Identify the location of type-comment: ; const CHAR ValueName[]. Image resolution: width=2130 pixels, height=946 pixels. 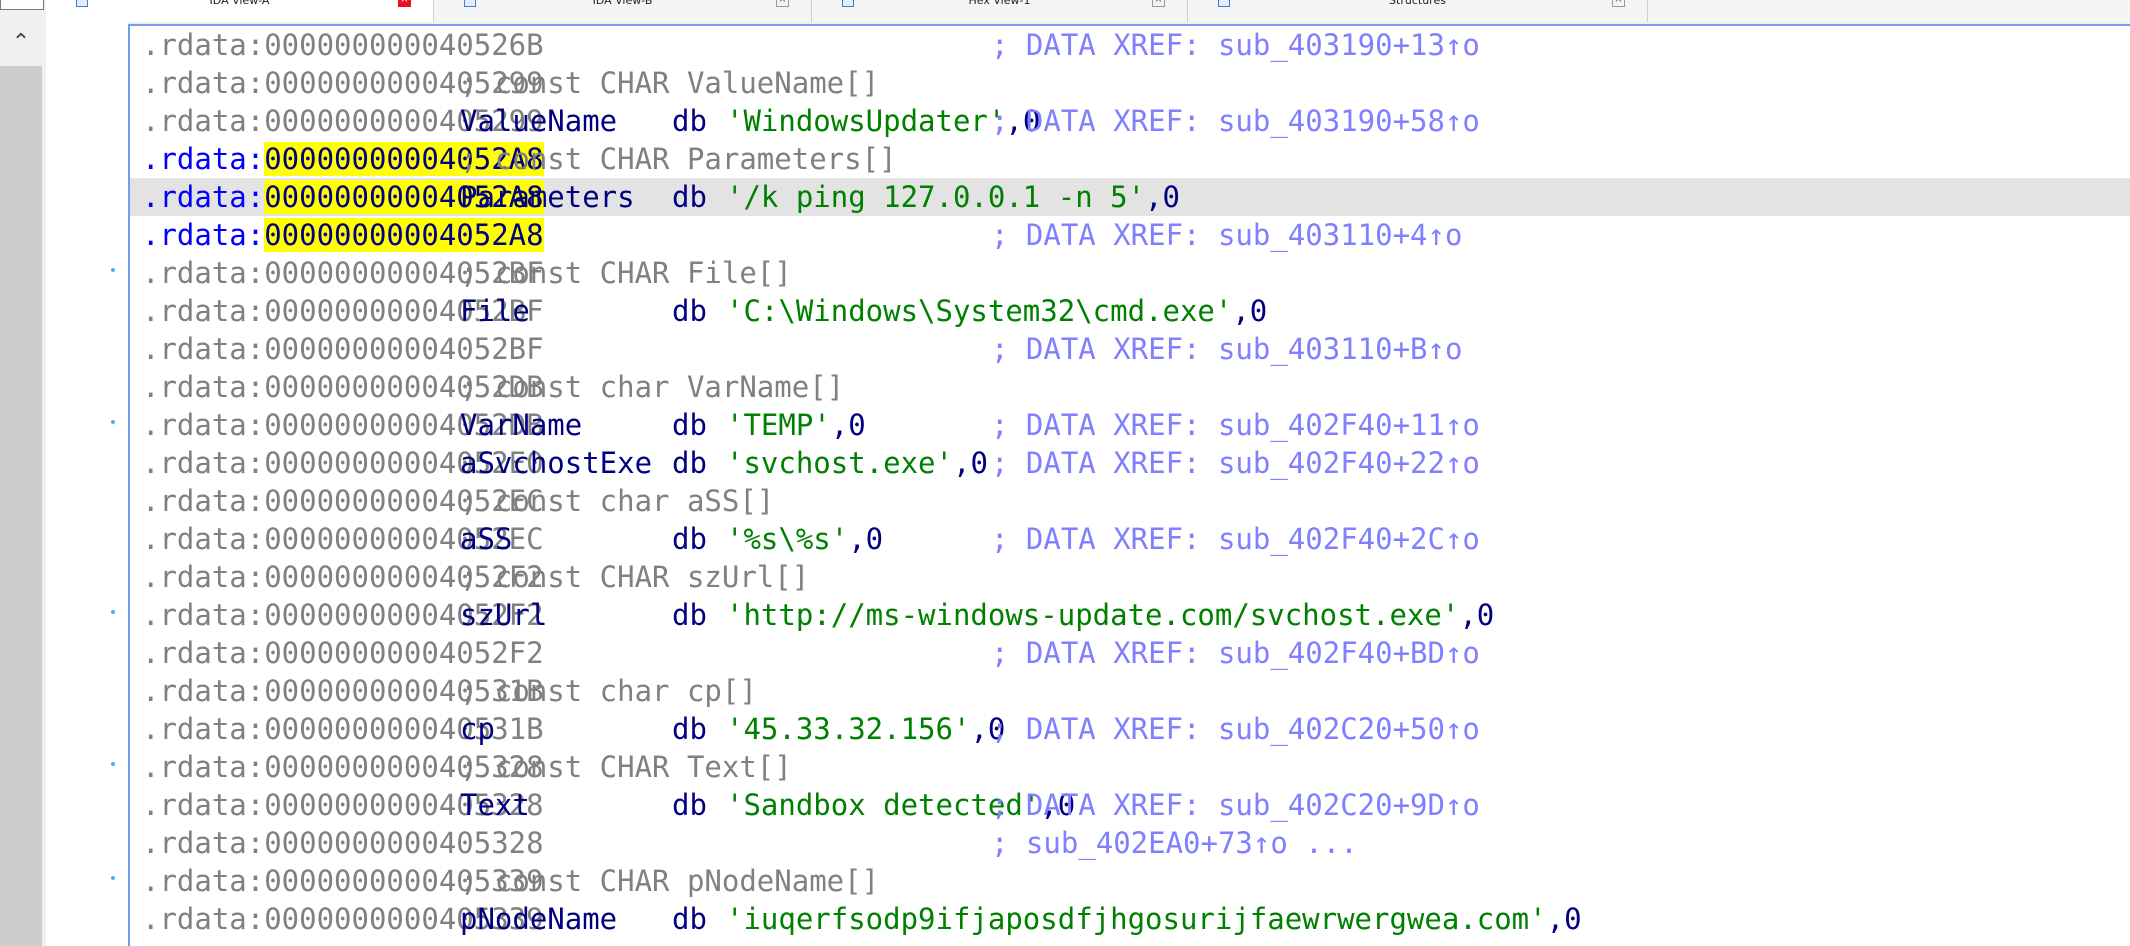
(670, 83).